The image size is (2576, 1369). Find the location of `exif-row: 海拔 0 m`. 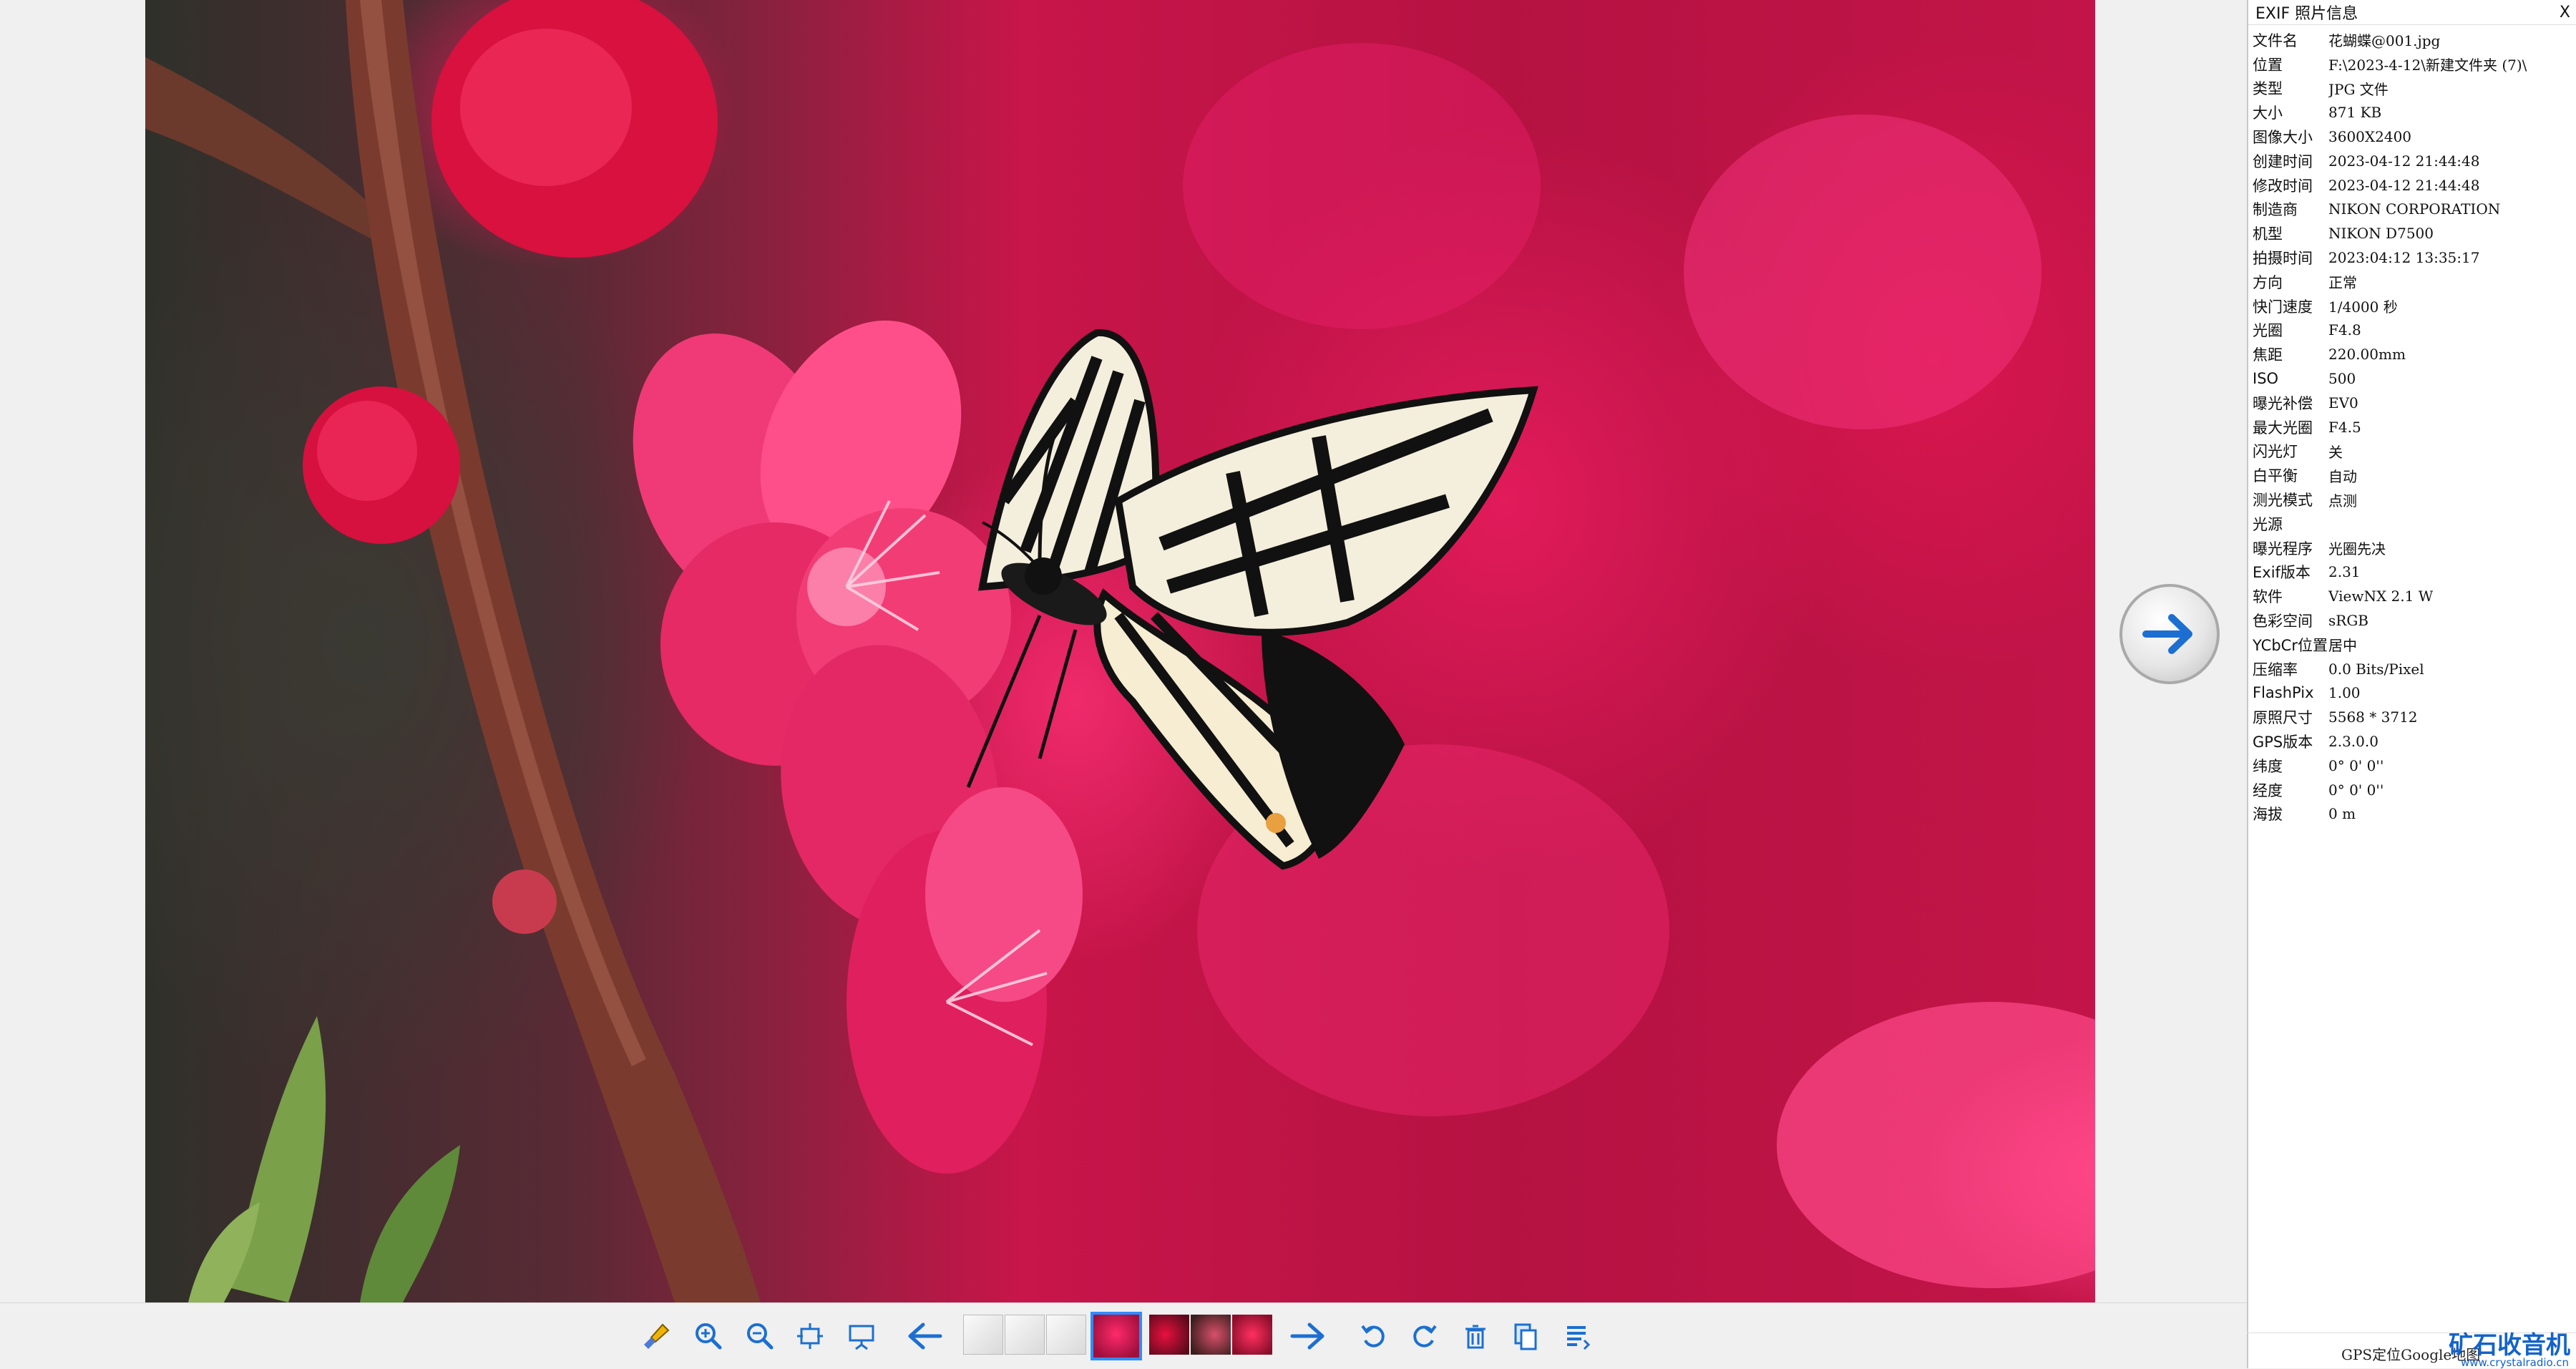

exif-row: 海拔 0 m is located at coordinates (2304, 814).